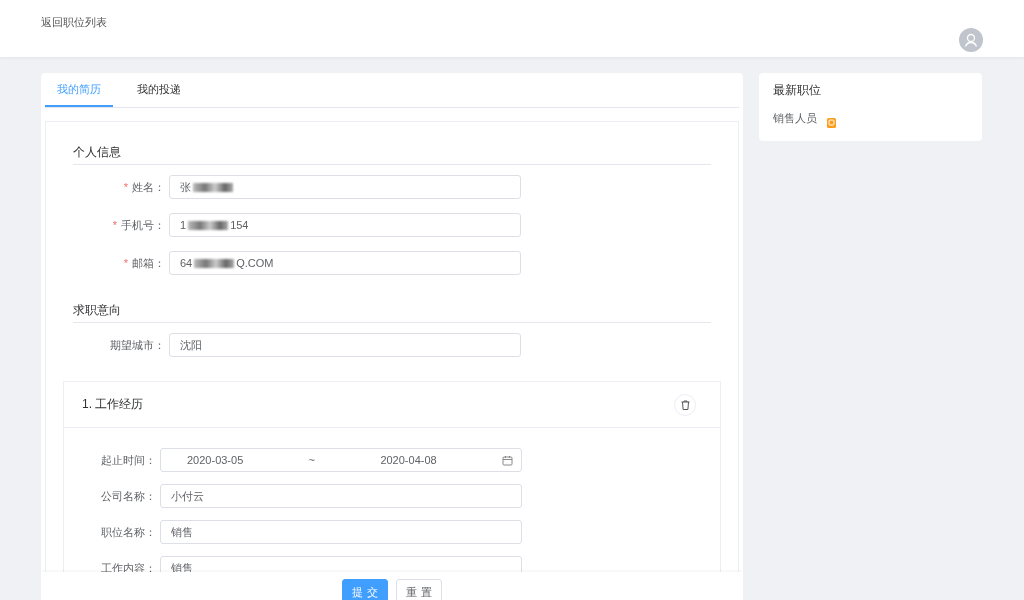 Image resolution: width=1024 pixels, height=600 pixels. What do you see at coordinates (113, 404) in the screenshot?
I see `card-title: 1. 工作经历` at bounding box center [113, 404].